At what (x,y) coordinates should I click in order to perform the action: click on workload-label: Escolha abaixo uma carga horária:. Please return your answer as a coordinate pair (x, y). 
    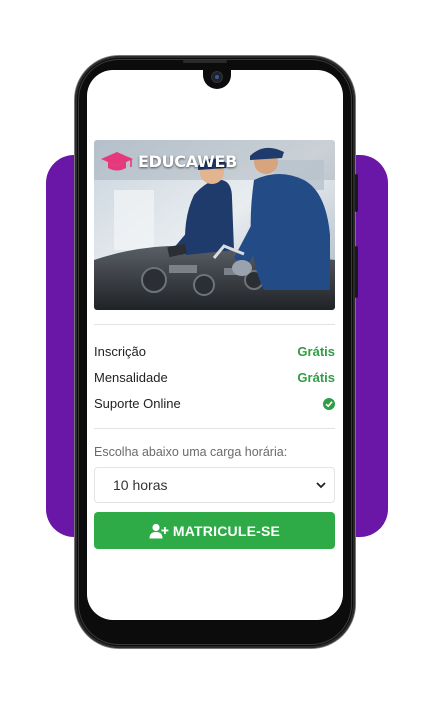
    Looking at the image, I should click on (191, 452).